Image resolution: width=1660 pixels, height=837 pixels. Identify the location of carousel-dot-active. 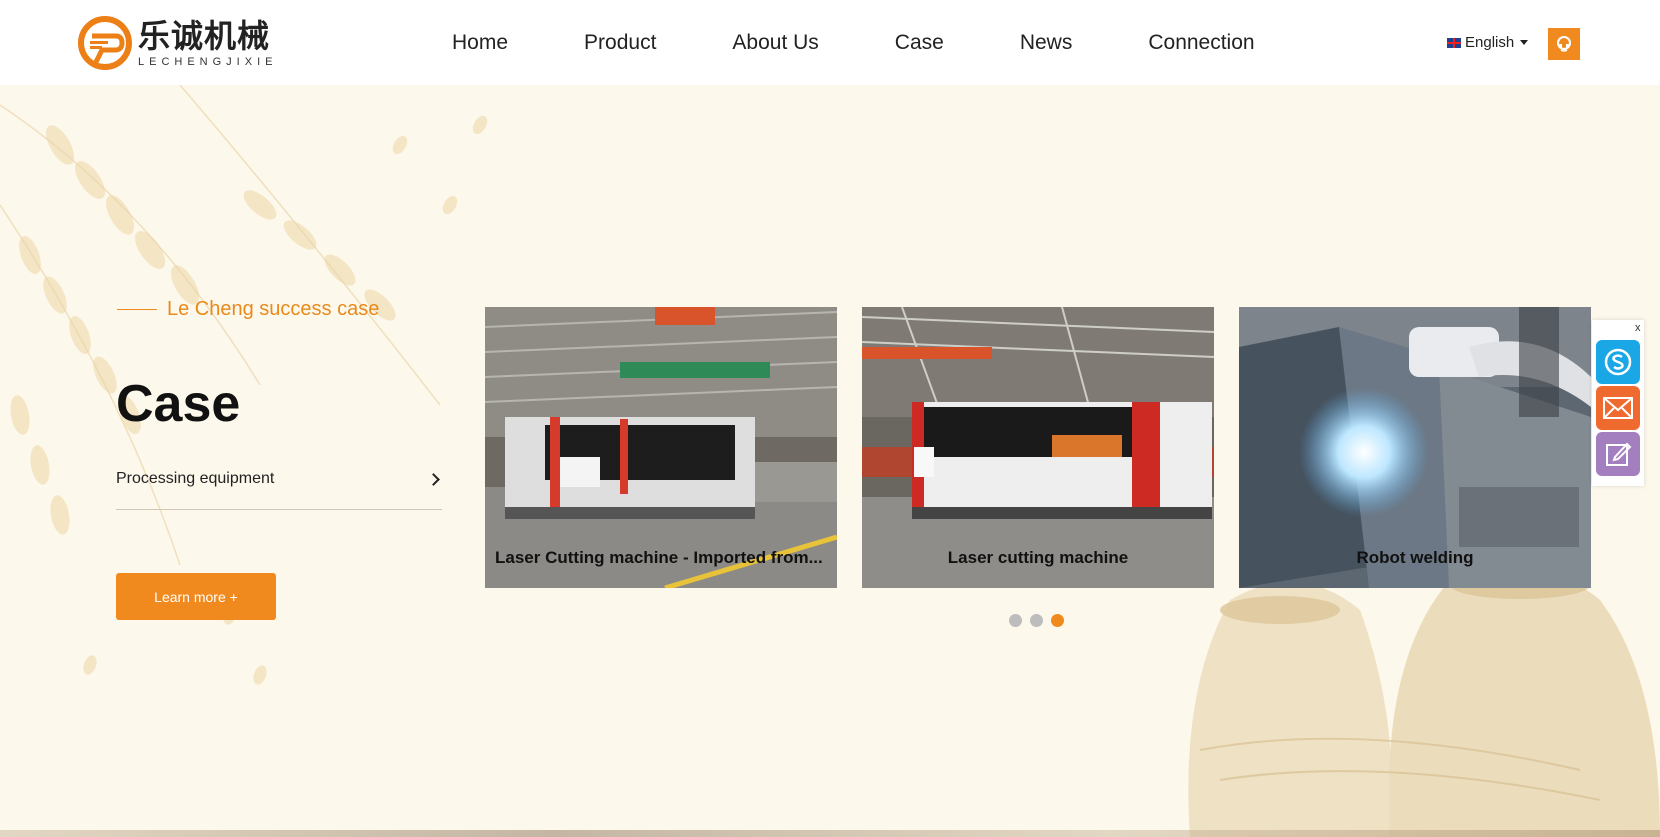
(1057, 620).